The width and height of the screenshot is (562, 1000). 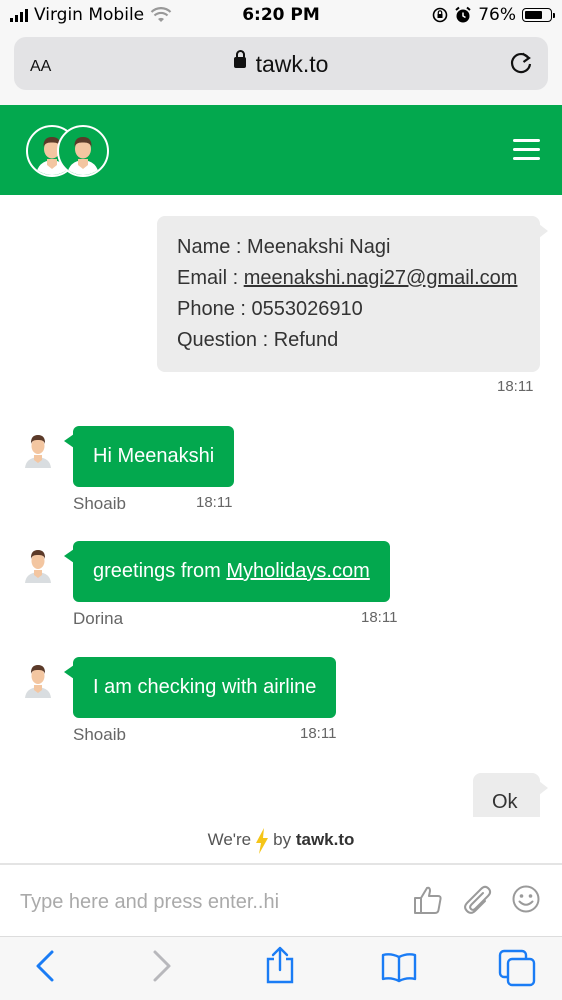 I want to click on agent-message-bubble: Hi Meenakshi, so click(x=149, y=456).